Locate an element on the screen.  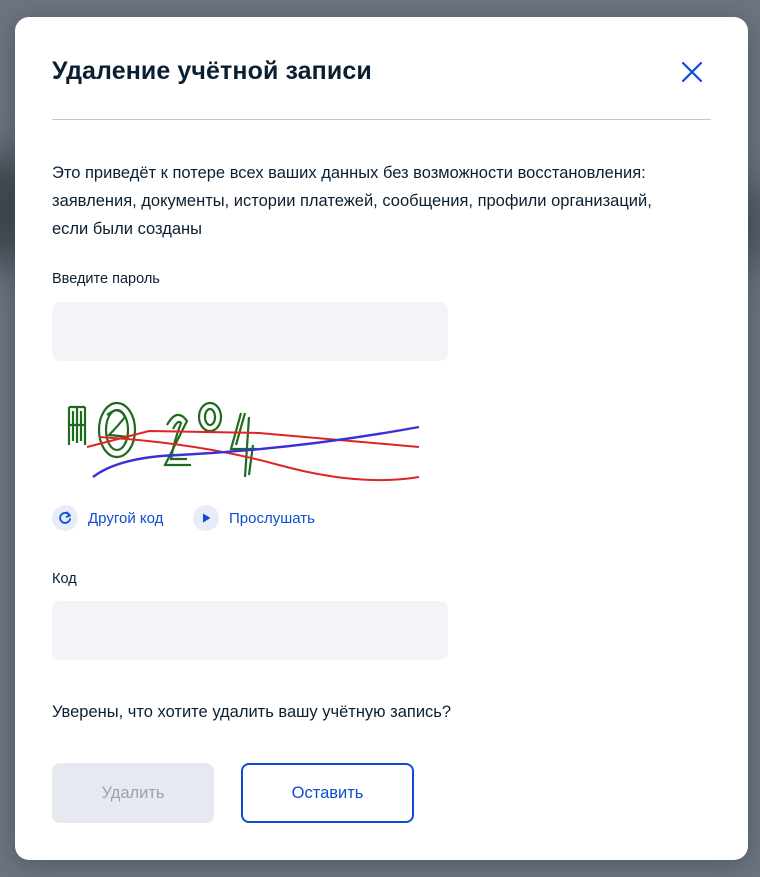
dialog-title: Удаление учётной записи is located at coordinates (212, 71).